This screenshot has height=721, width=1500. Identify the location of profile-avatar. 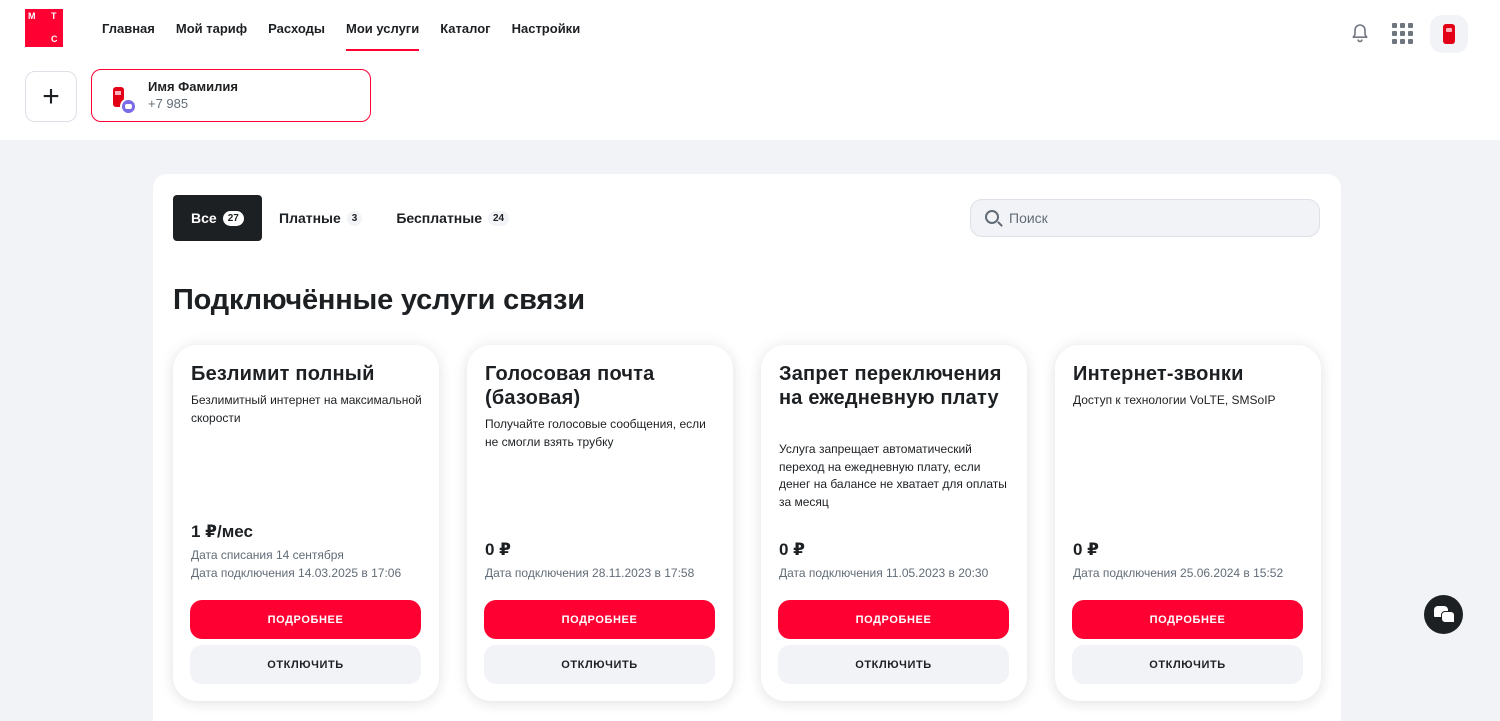
(1449, 34).